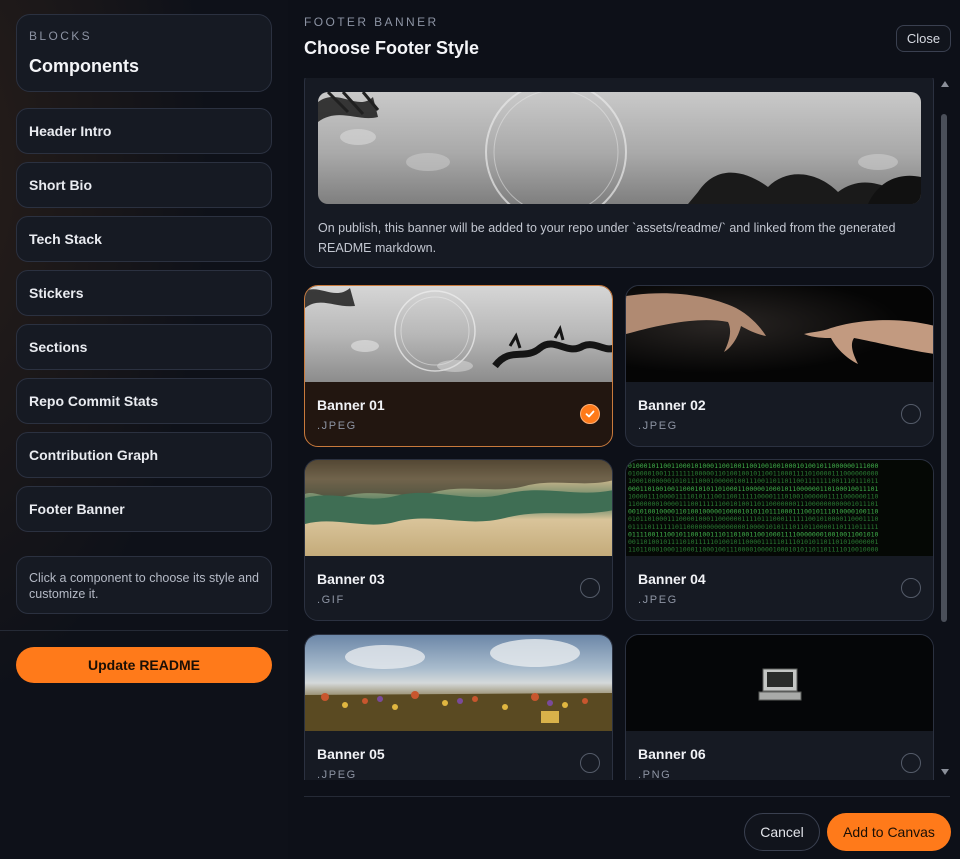 The image size is (960, 859). What do you see at coordinates (144, 131) in the screenshot?
I see `sidebar-item-header-intro: Header Intro` at bounding box center [144, 131].